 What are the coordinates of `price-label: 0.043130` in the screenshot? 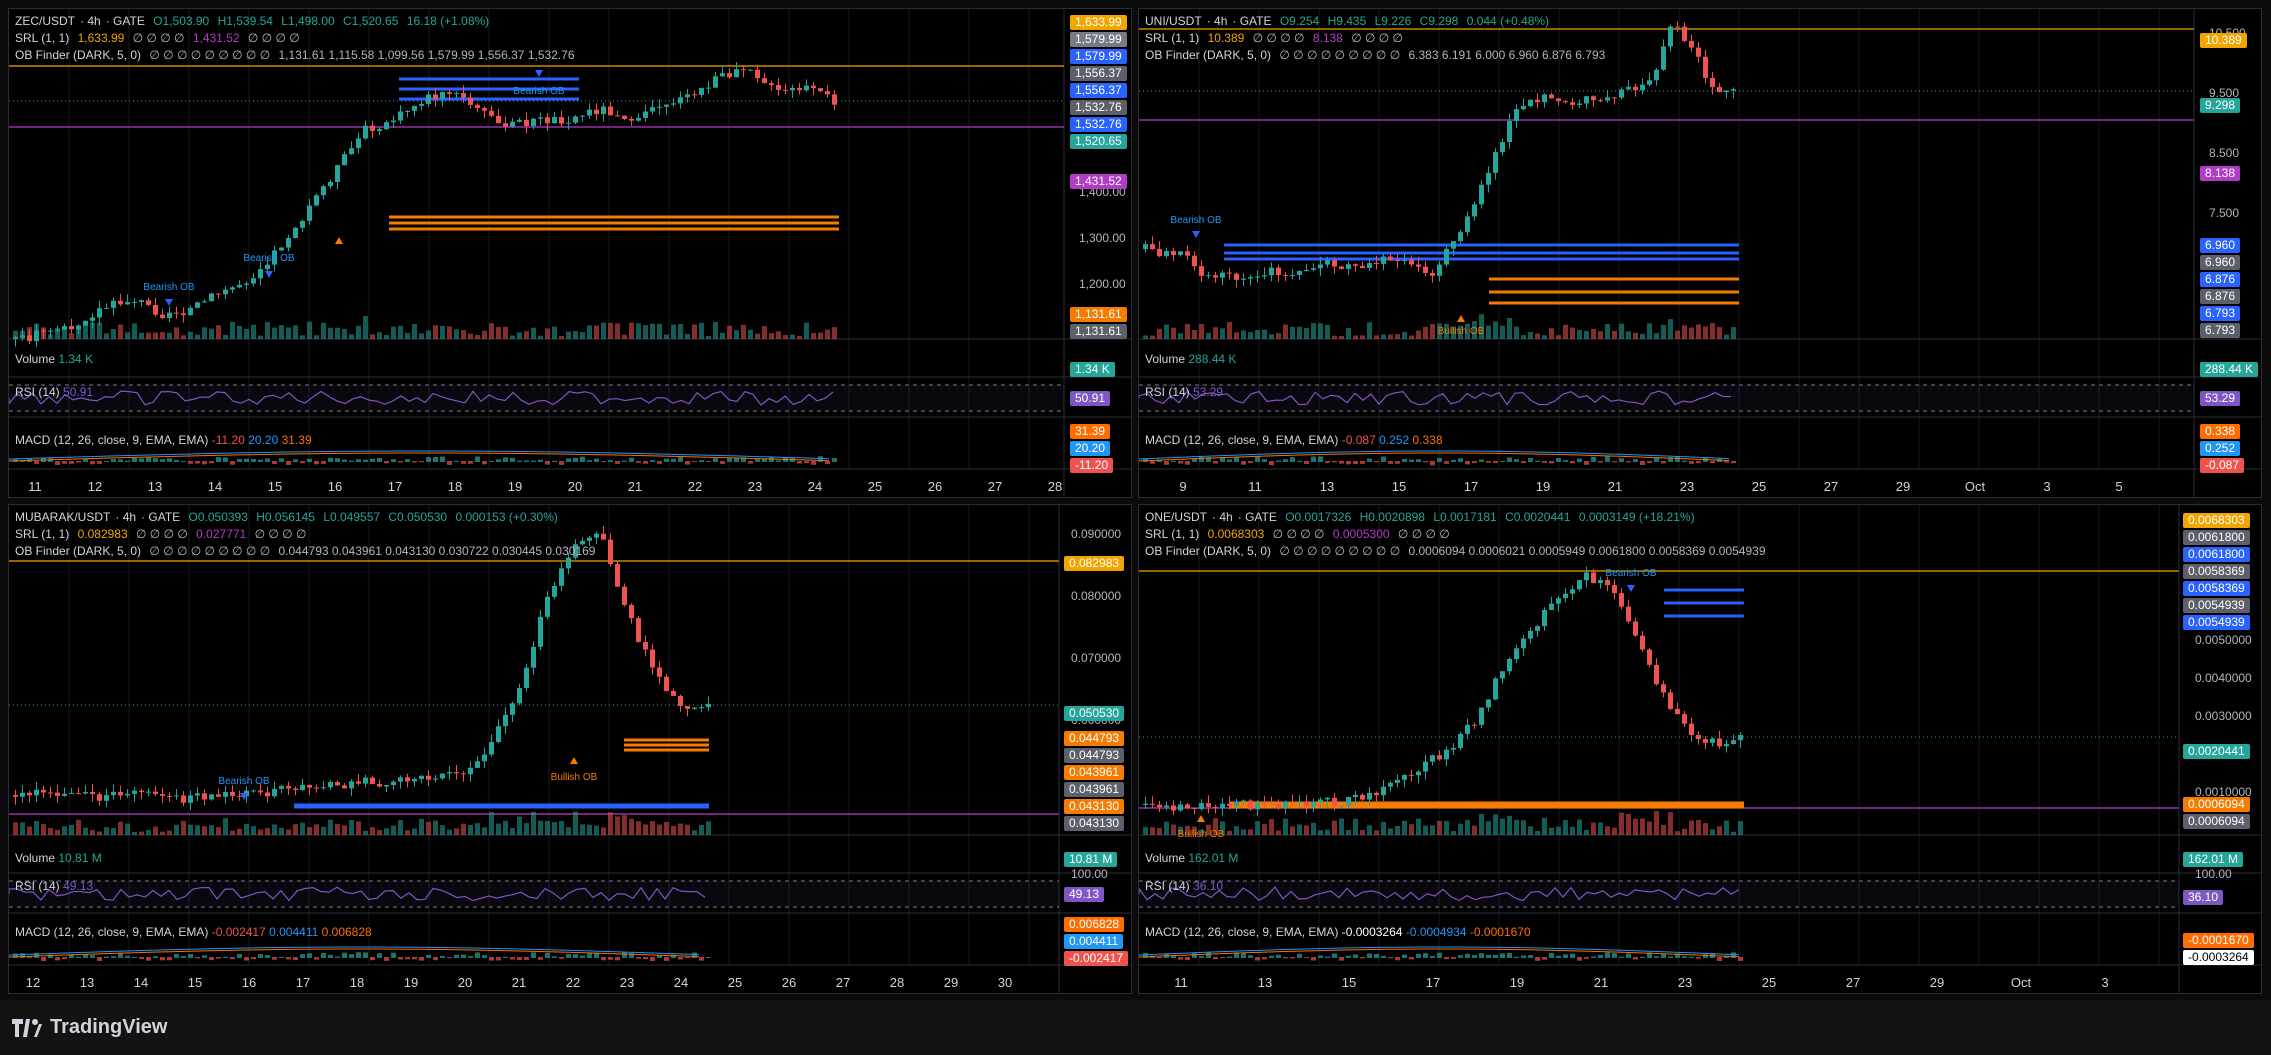 It's located at (1094, 806).